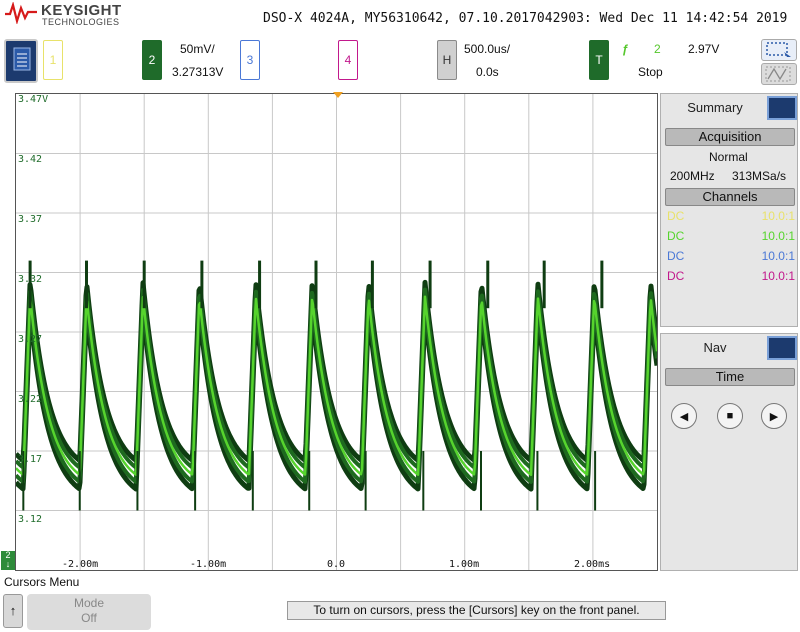 Image resolution: width=800 pixels, height=632 pixels. I want to click on trigger-position-marker, so click(338, 95).